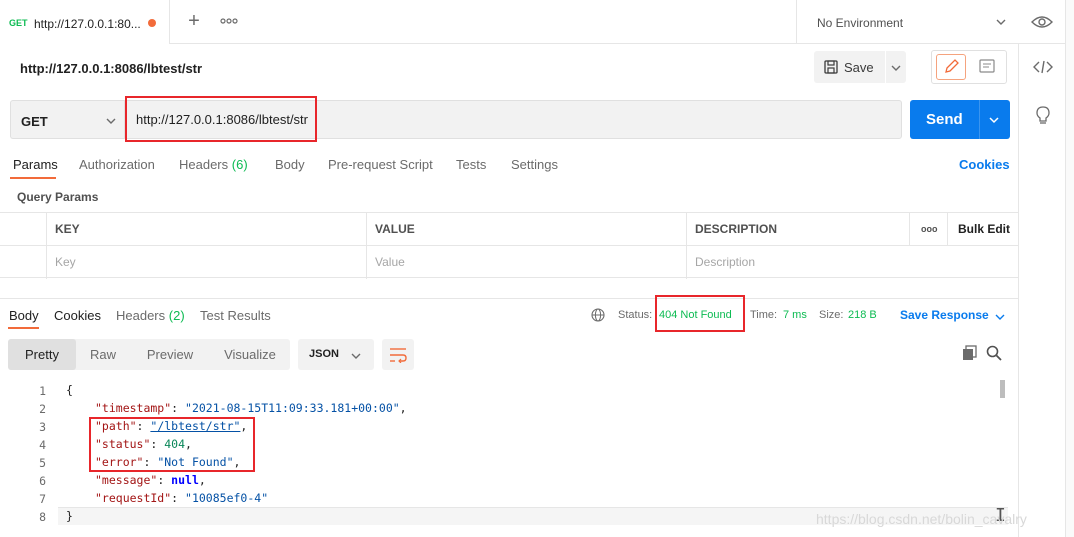 This screenshot has width=1074, height=537. I want to click on right-sidebar, so click(1041, 290).